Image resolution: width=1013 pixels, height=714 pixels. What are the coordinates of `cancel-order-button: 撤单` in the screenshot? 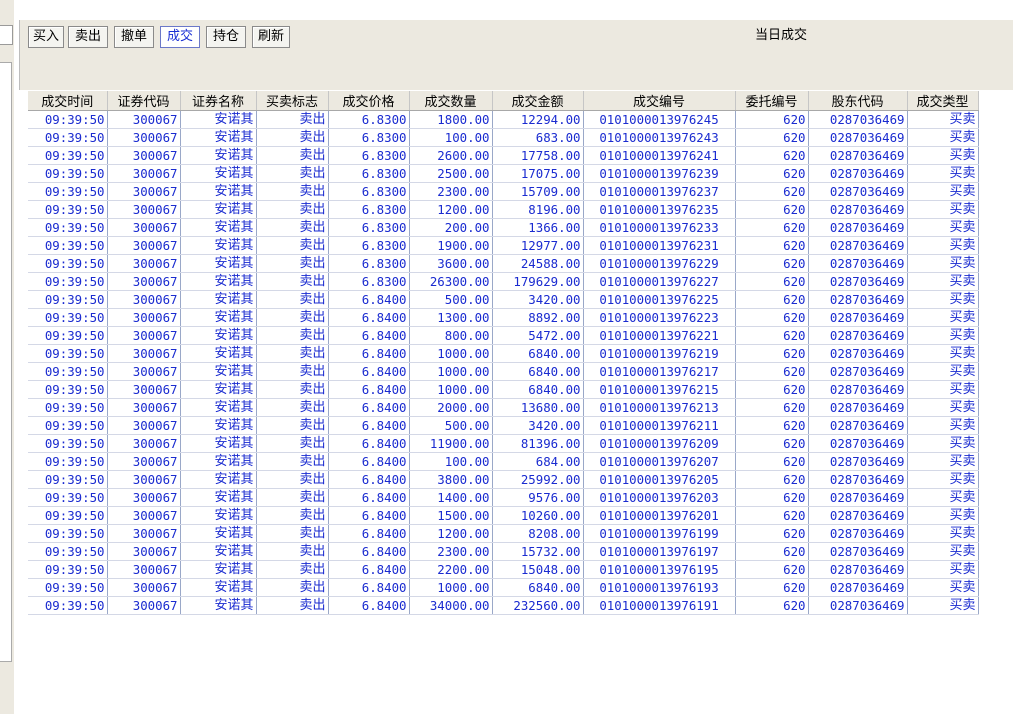 It's located at (134, 37).